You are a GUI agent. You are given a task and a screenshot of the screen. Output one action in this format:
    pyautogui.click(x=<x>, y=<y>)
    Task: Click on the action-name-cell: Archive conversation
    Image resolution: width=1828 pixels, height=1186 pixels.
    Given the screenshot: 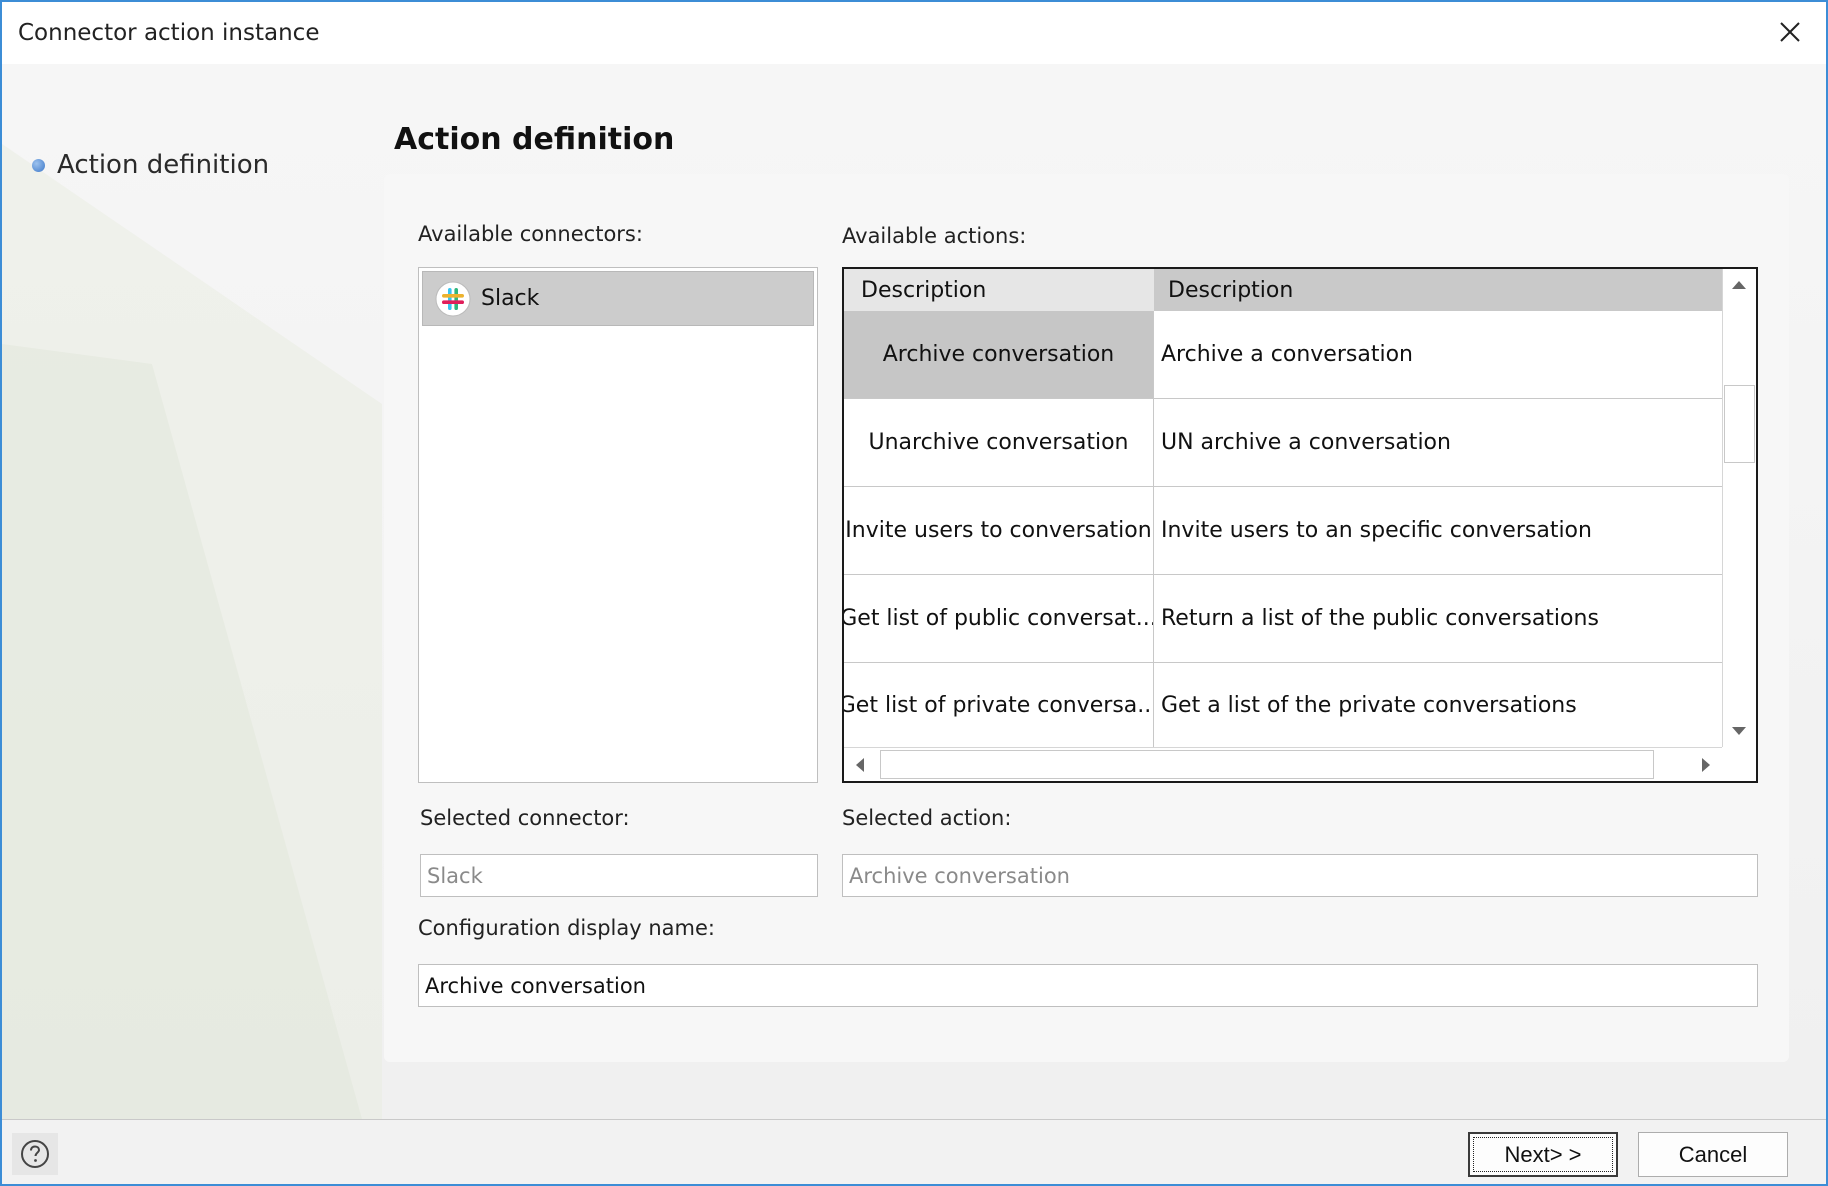 What is the action you would take?
    pyautogui.click(x=999, y=354)
    